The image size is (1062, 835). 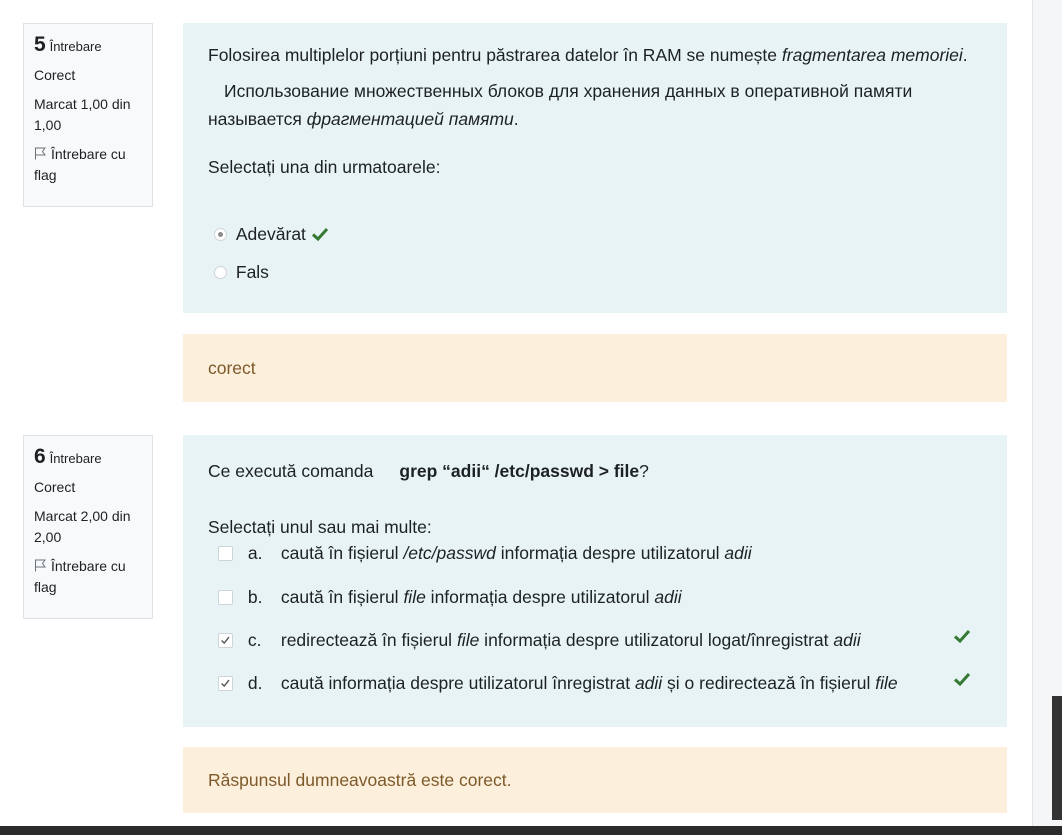 I want to click on question-number: 6 Întrebare, so click(x=68, y=456).